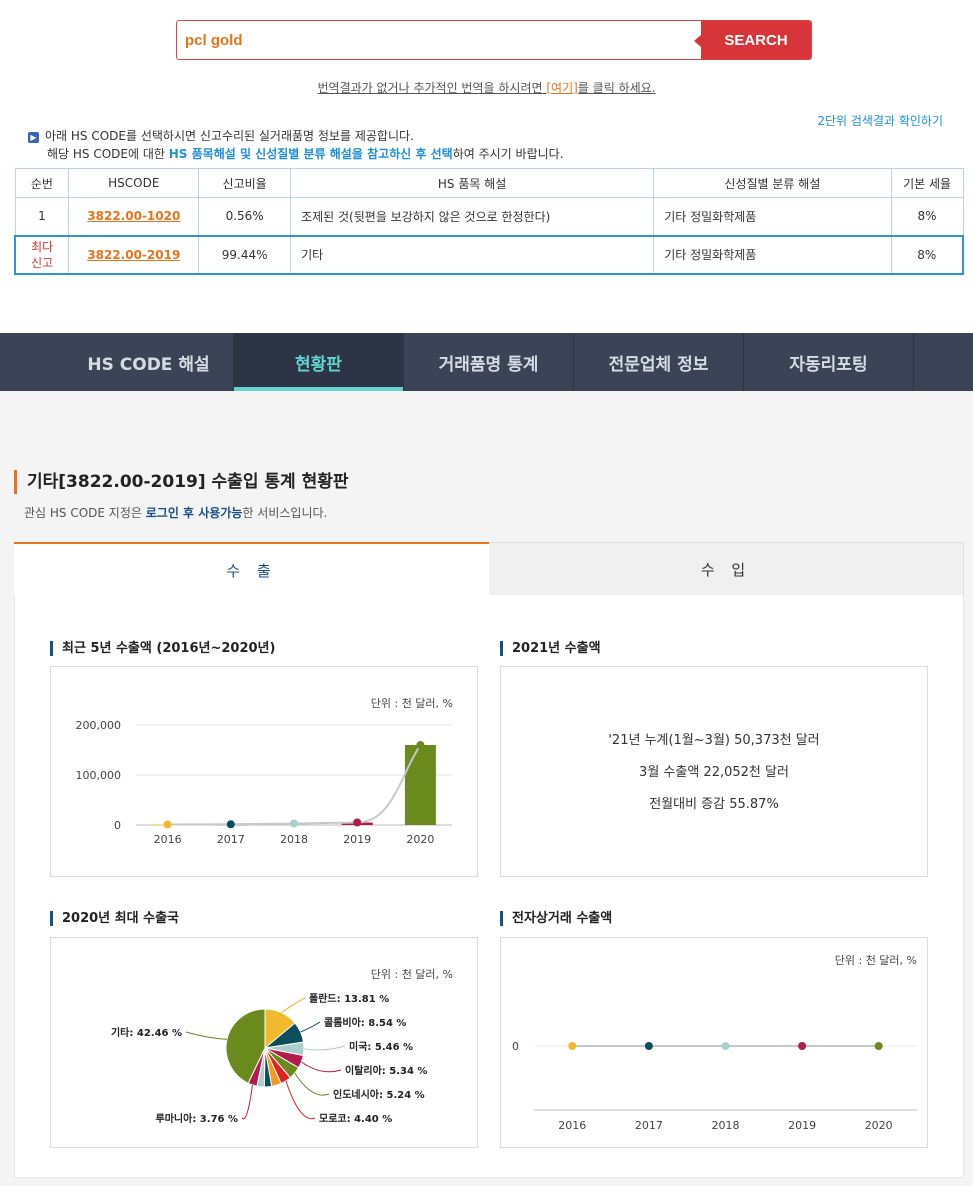  Describe the element at coordinates (162, 648) in the screenshot. I see `box-title-5year: 최근 5년 수출액 (2016년~2020년)` at that location.